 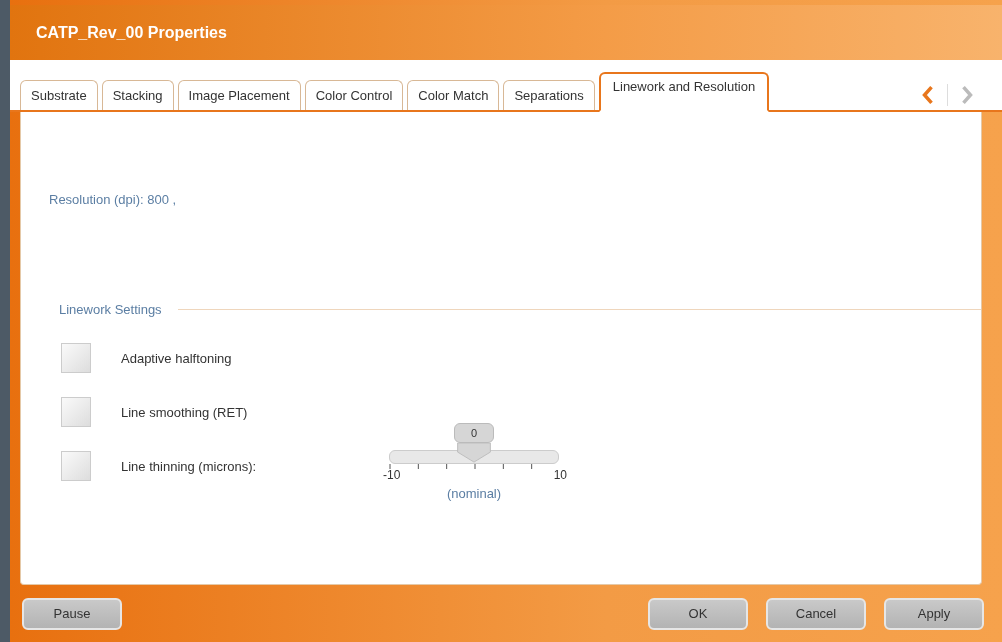 I want to click on slider-min-label: -10, so click(x=392, y=474).